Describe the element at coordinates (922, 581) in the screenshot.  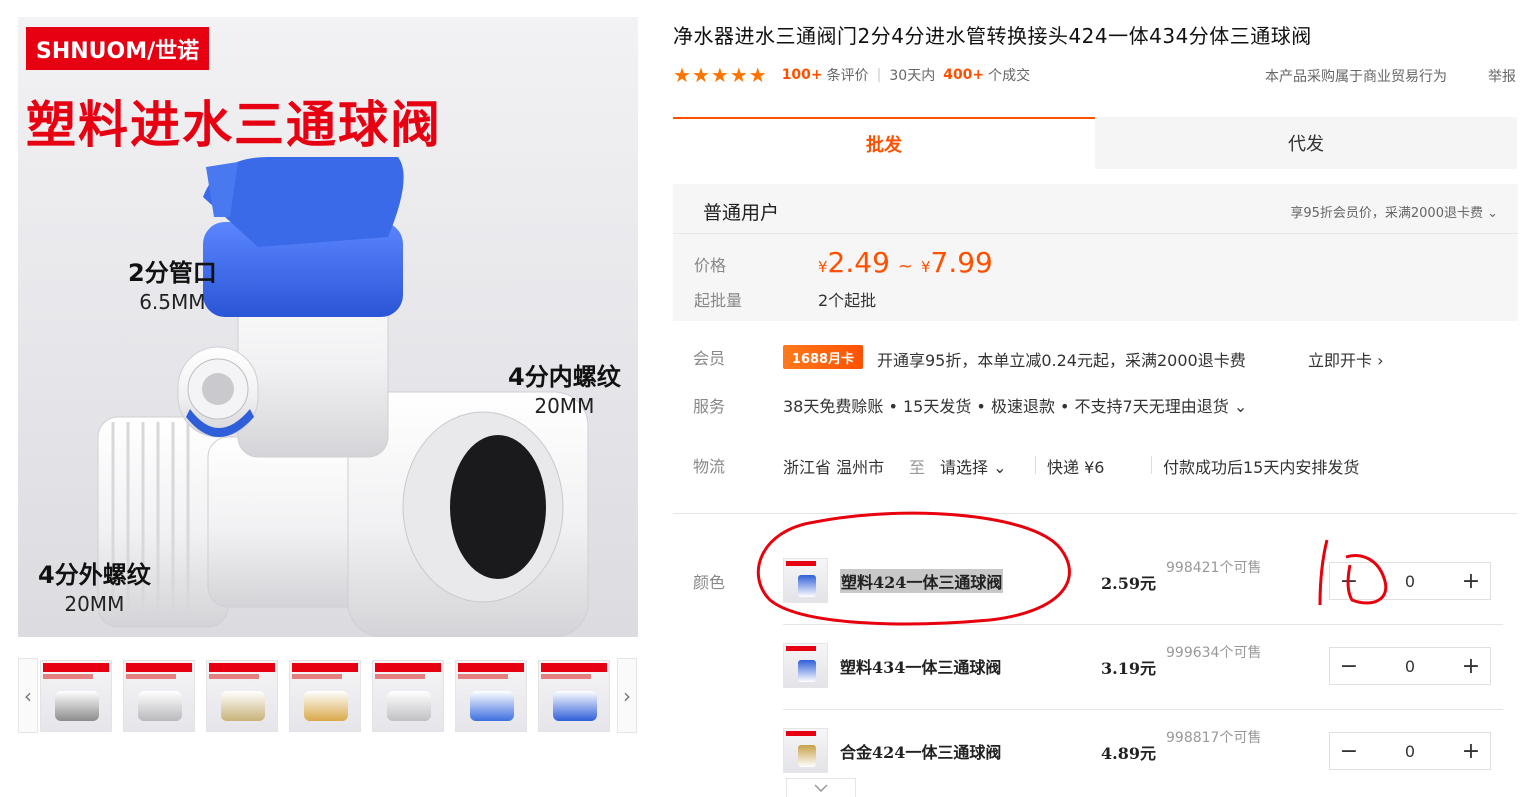
I see `sku-name: 塑料424一体三通球阀` at that location.